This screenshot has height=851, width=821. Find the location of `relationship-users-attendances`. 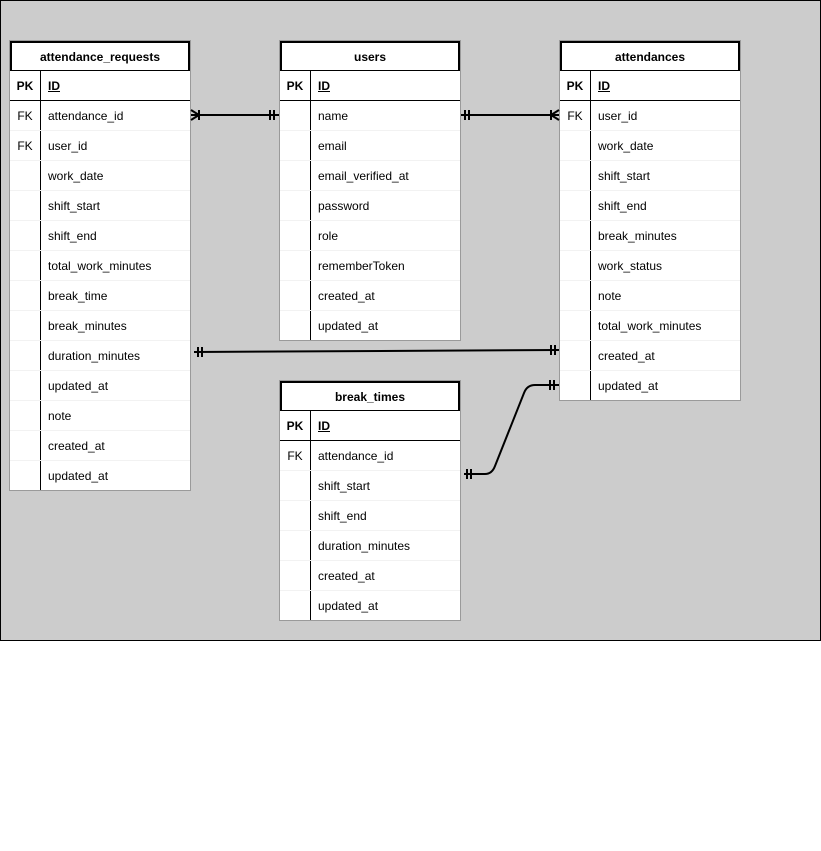

relationship-users-attendances is located at coordinates (510, 115).